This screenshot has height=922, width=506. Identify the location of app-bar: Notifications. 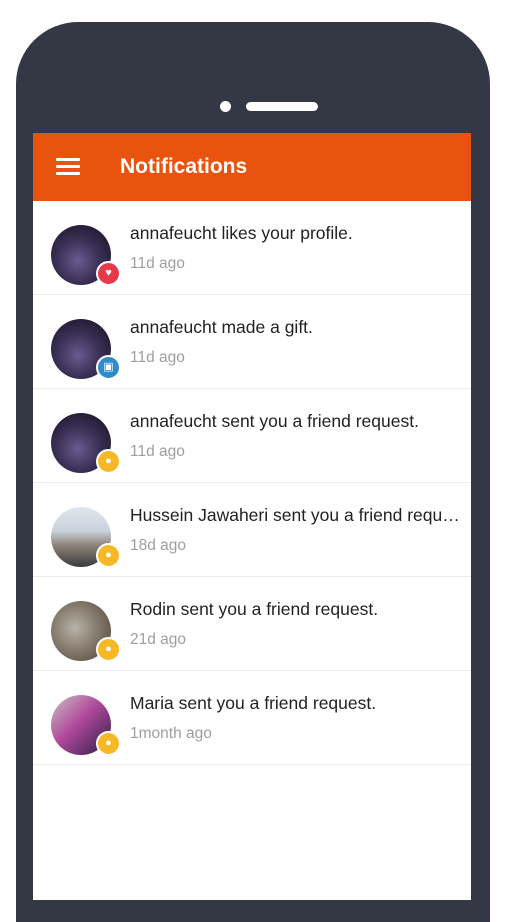
(252, 167).